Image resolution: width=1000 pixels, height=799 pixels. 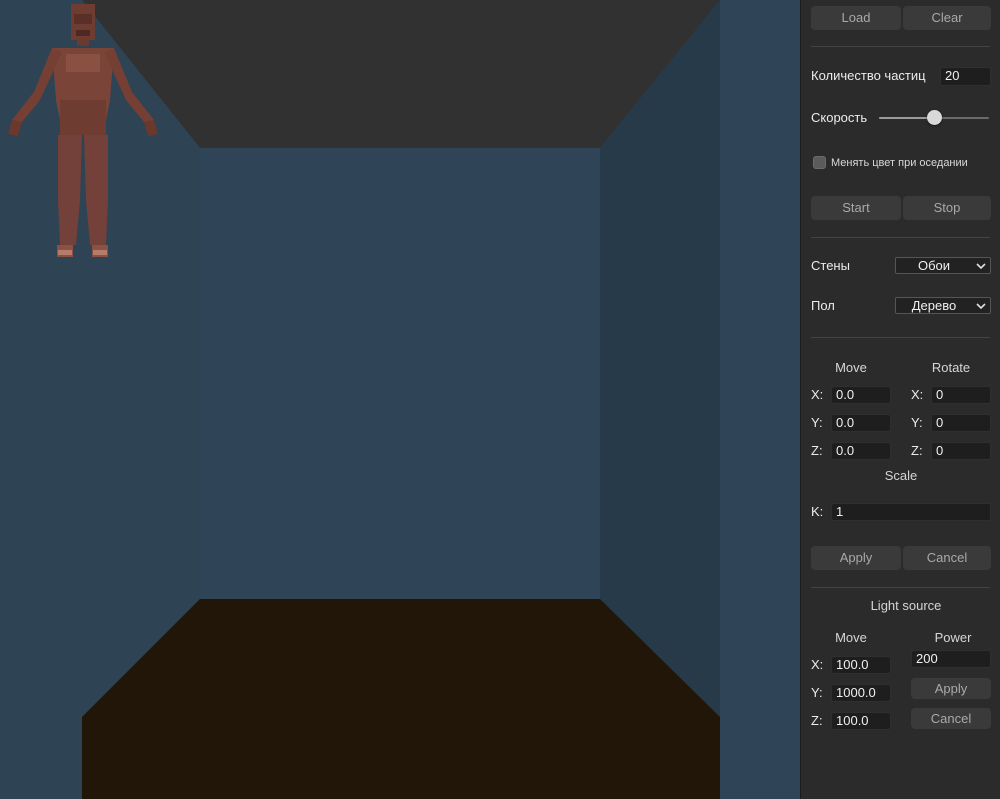 I want to click on scale-k-input: 1, so click(x=911, y=512).